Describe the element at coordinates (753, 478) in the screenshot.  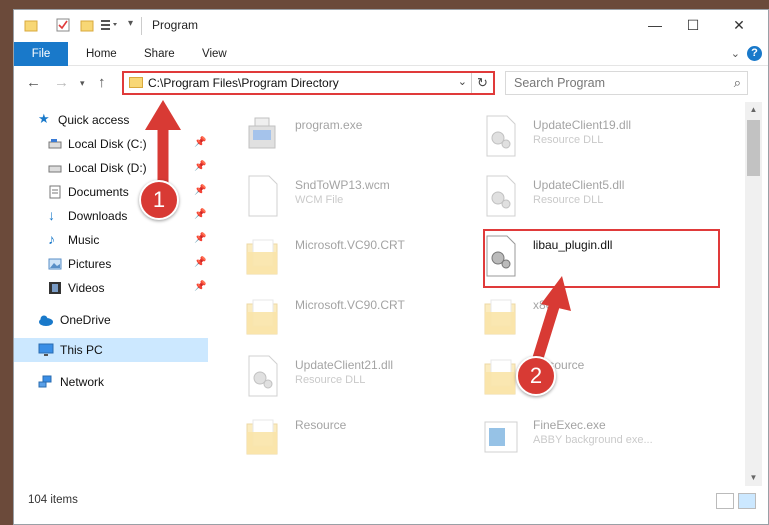
I see `scroll-down-icon: ▼` at that location.